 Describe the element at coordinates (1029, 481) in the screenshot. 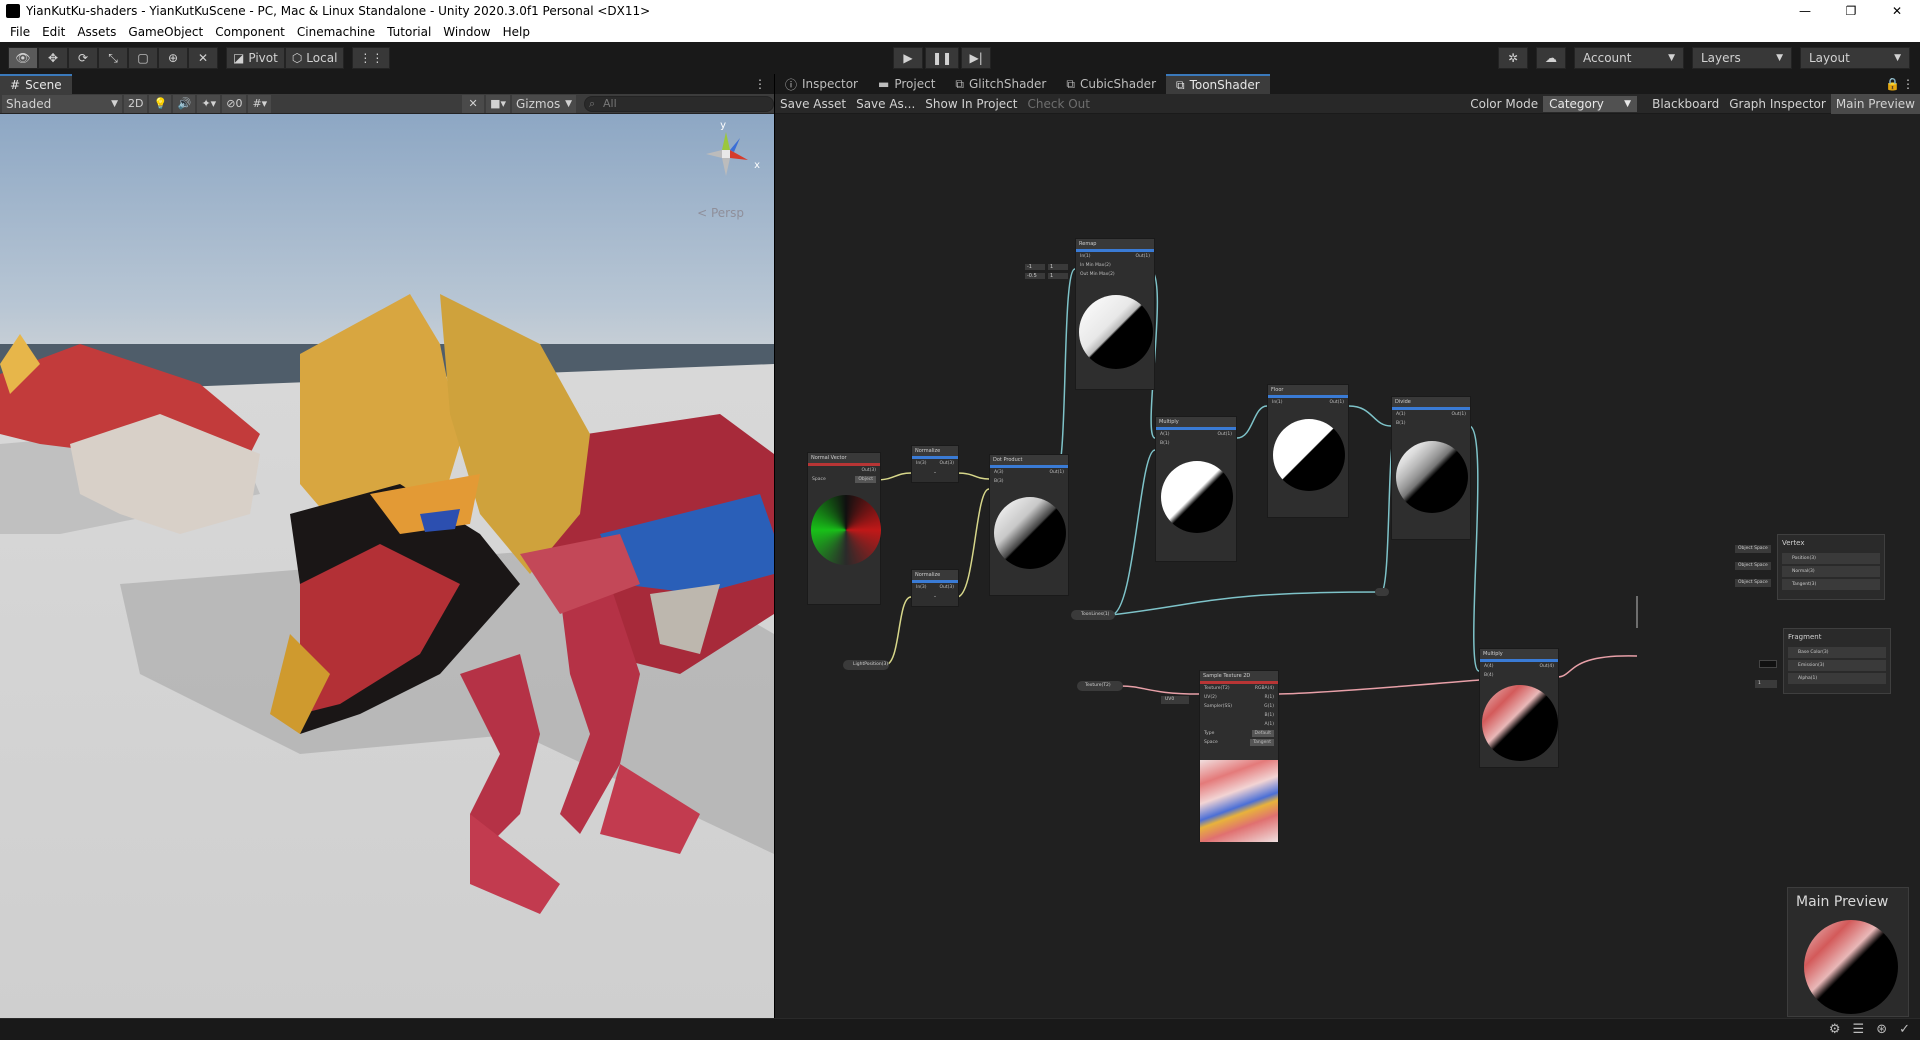

I see `port-b: B(3)` at that location.